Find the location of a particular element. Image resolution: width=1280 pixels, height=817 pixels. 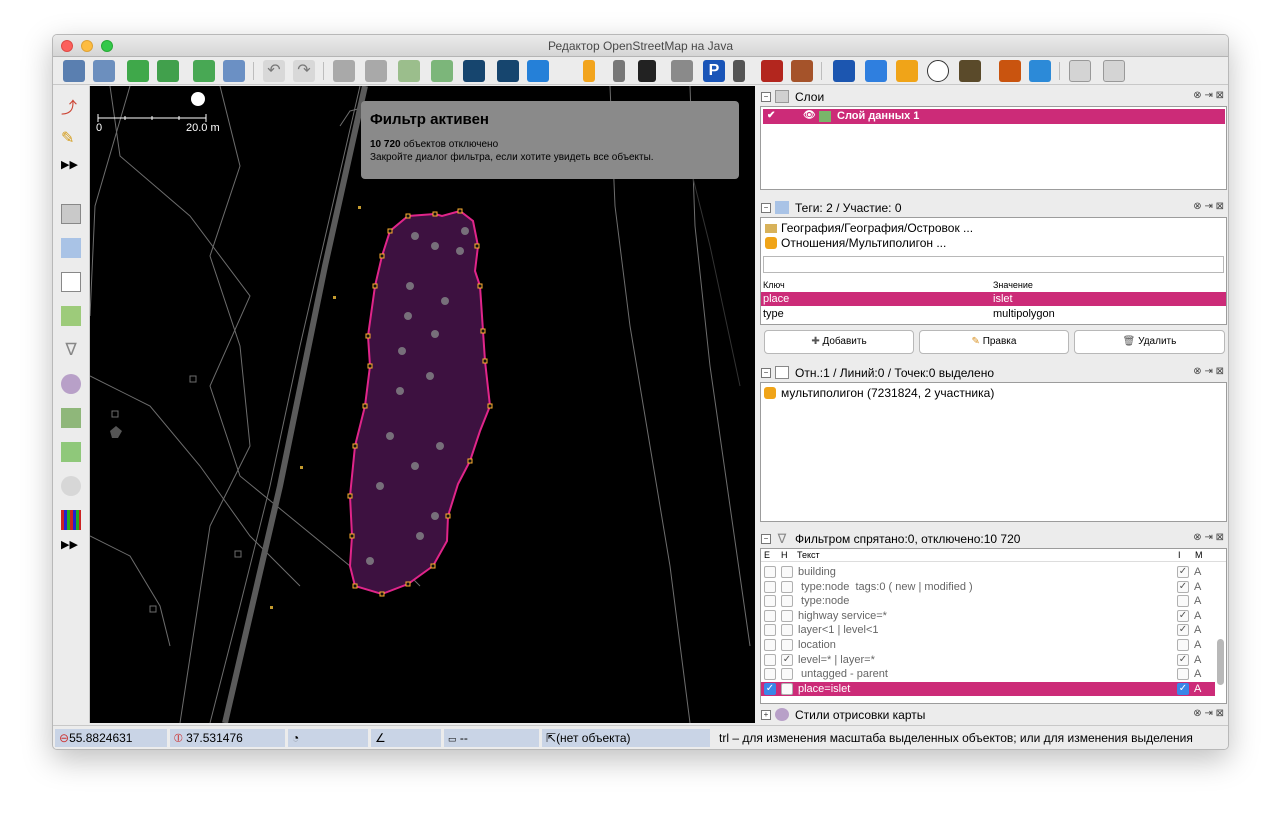

inverted-column-header: I is located at coordinates (1179, 555).